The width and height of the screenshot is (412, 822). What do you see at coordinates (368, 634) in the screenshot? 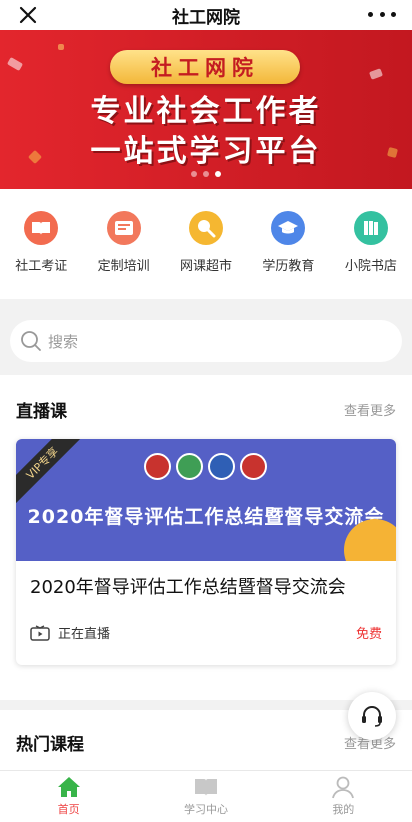
I see `price-label: 免费` at bounding box center [368, 634].